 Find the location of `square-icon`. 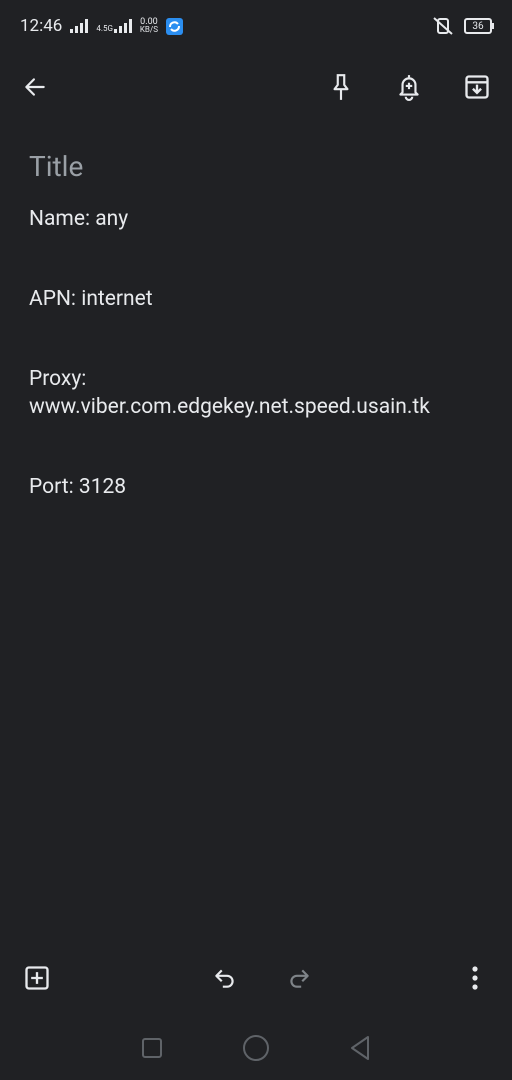

square-icon is located at coordinates (152, 1048).